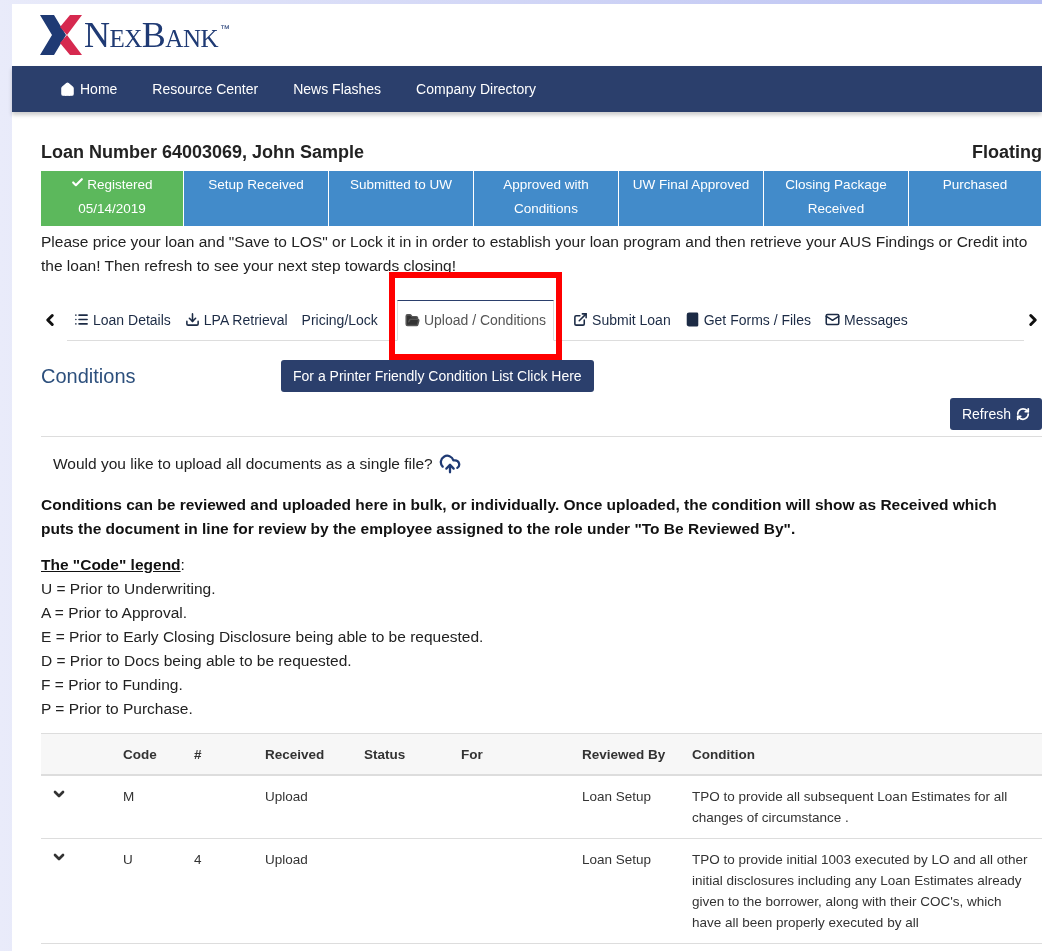 This screenshot has height=951, width=1042. What do you see at coordinates (192, 319) in the screenshot?
I see `download-icon` at bounding box center [192, 319].